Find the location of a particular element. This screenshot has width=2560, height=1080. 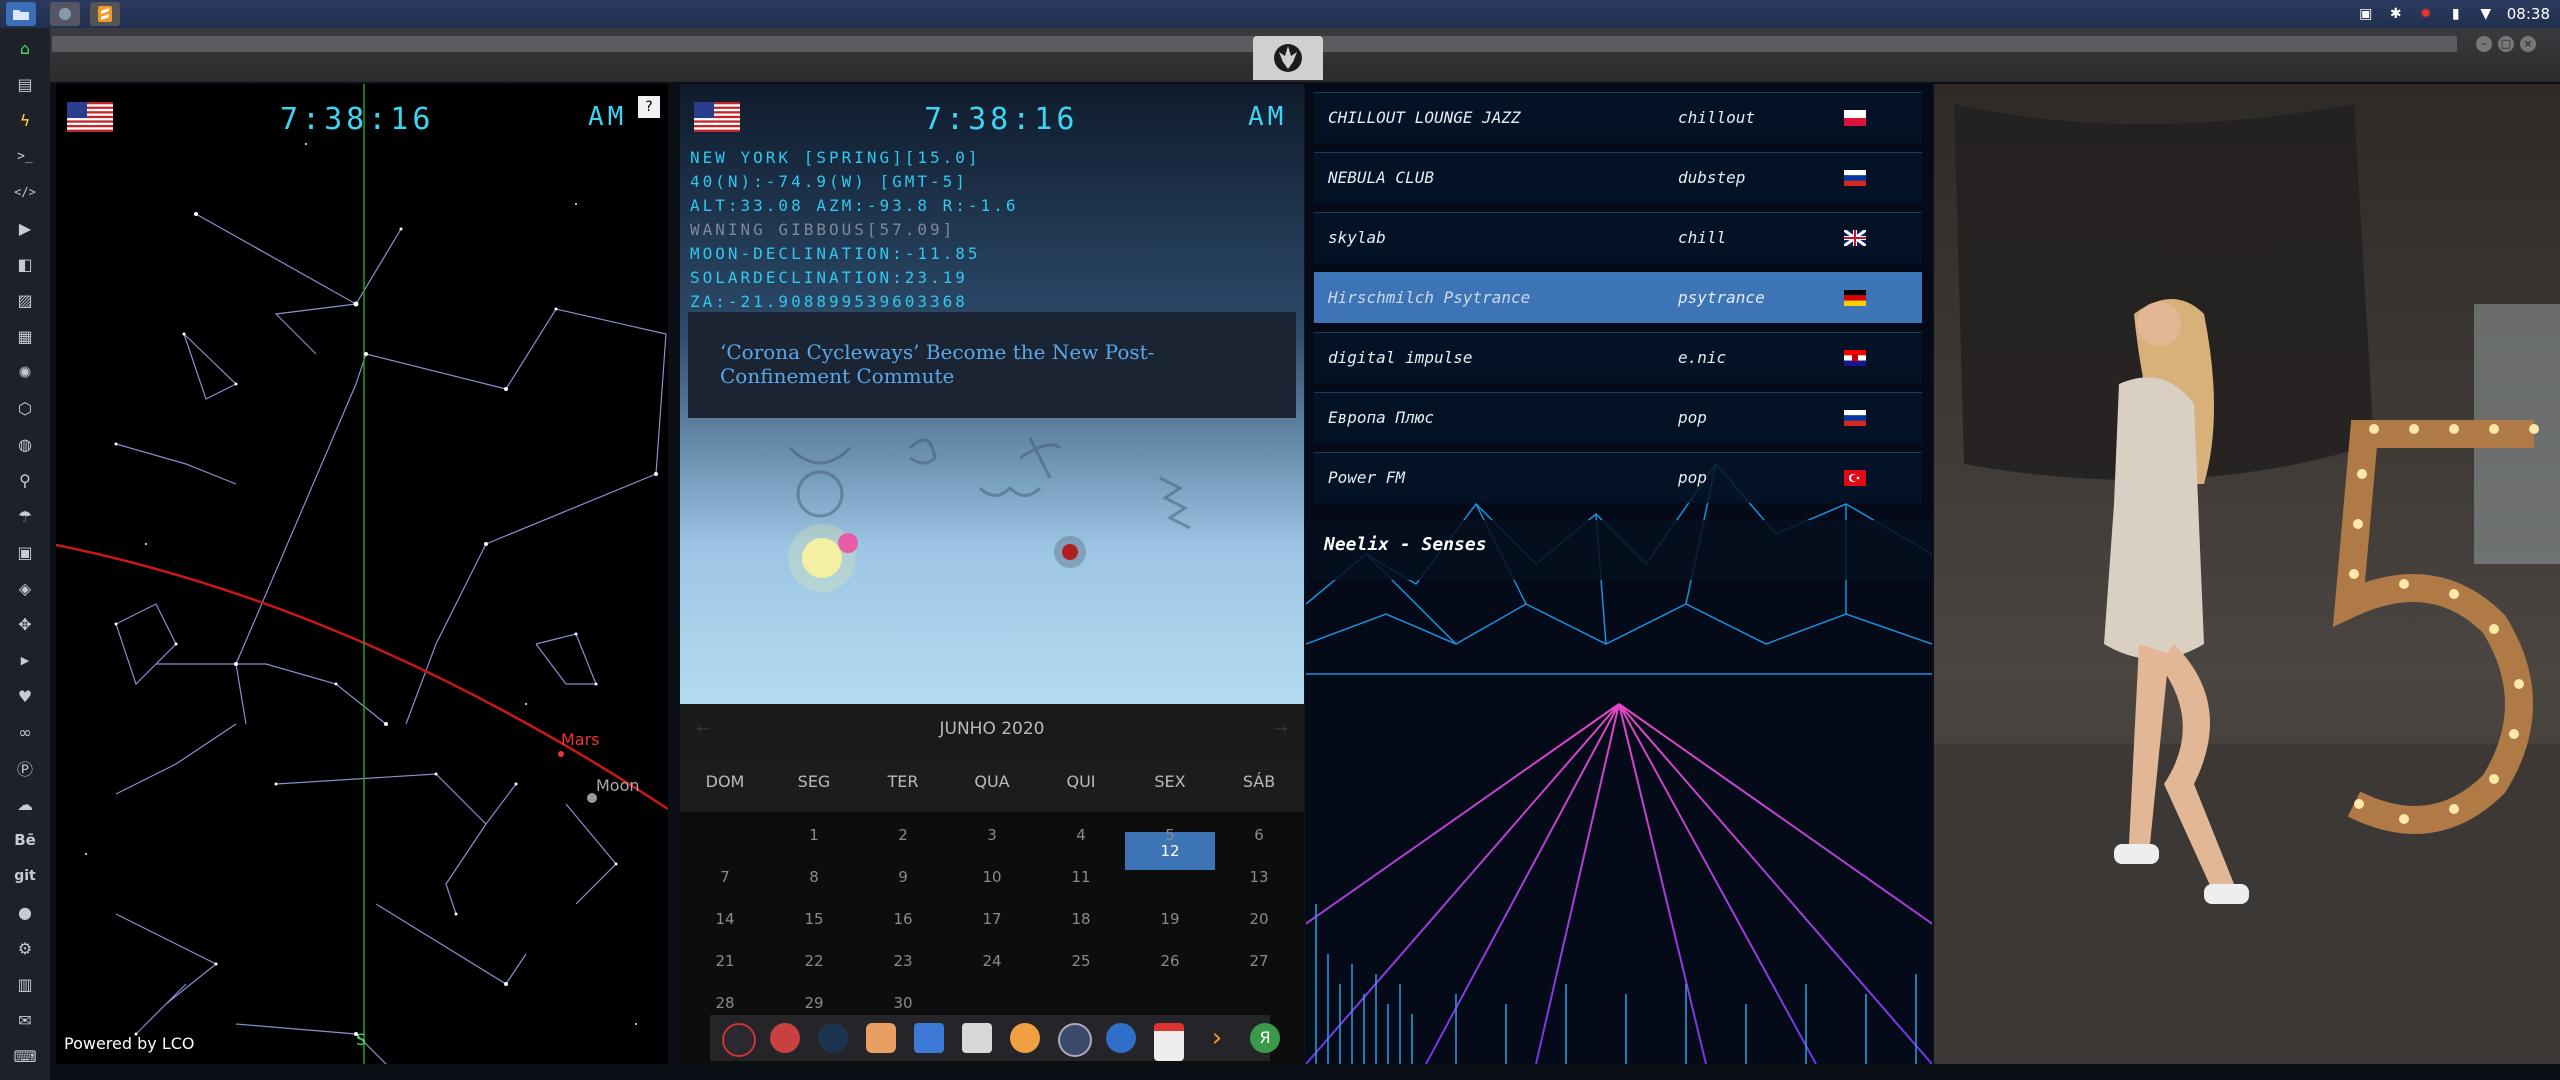

calendar-icon is located at coordinates (1169, 1042).